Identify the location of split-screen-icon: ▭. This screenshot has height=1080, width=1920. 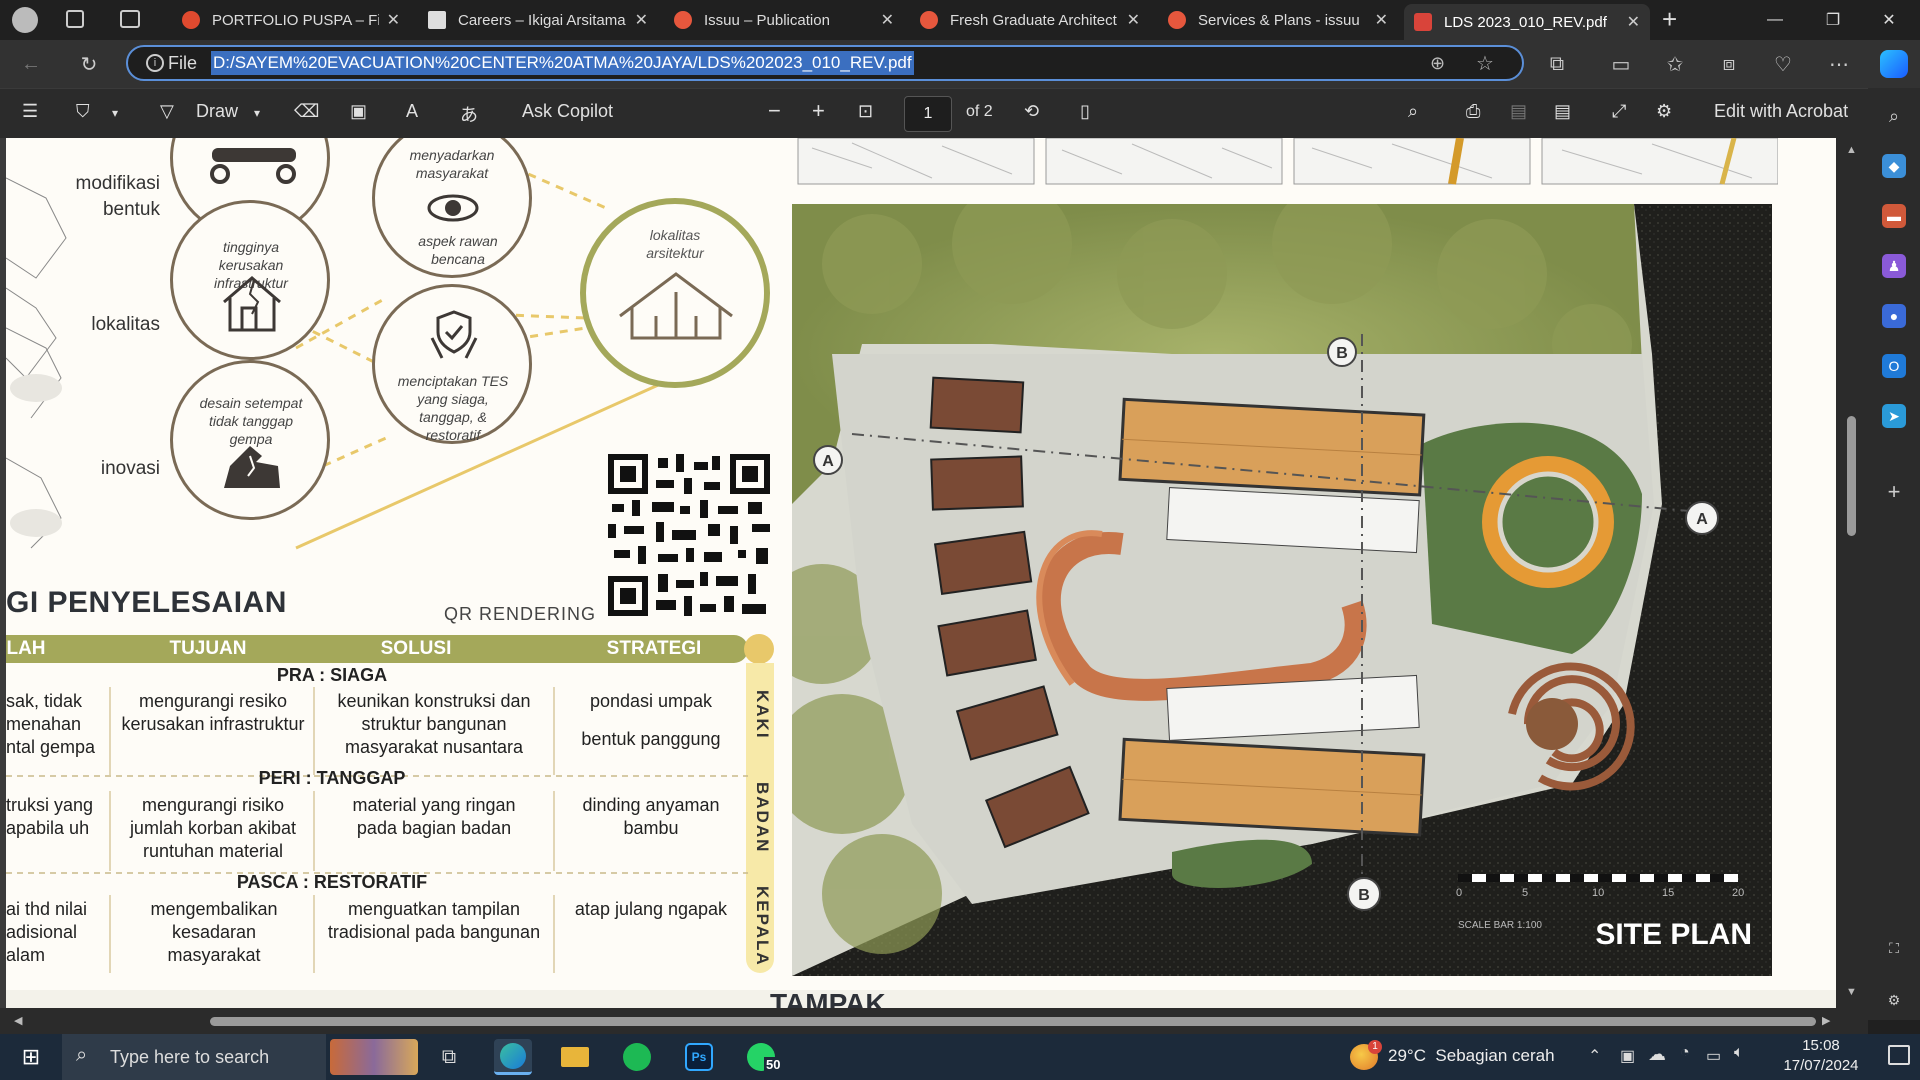
(1621, 64).